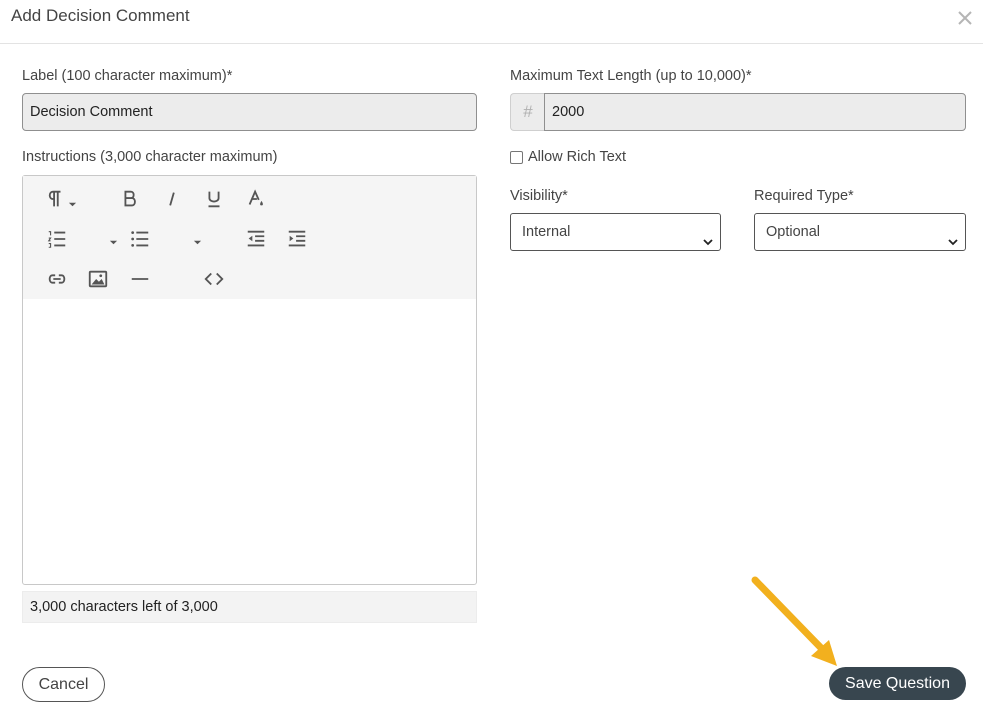  What do you see at coordinates (214, 279) in the screenshot?
I see `code-view-icon` at bounding box center [214, 279].